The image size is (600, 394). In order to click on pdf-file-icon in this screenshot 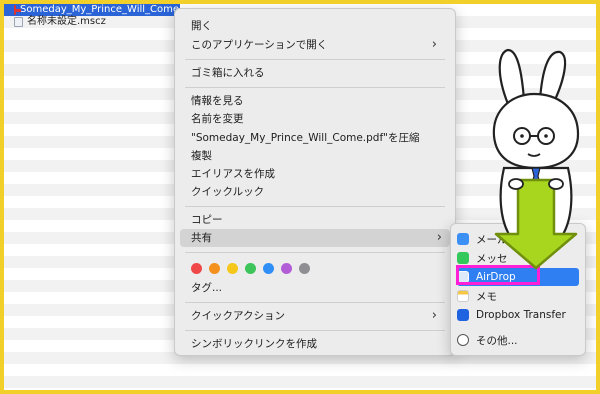, I will do `click(17, 10)`.